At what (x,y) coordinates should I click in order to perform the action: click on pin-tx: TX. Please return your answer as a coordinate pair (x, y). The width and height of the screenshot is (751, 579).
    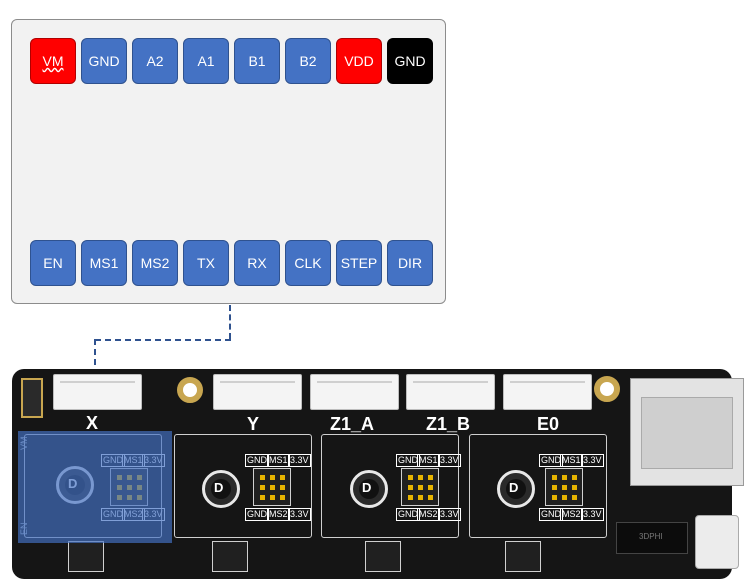
    Looking at the image, I should click on (206, 263).